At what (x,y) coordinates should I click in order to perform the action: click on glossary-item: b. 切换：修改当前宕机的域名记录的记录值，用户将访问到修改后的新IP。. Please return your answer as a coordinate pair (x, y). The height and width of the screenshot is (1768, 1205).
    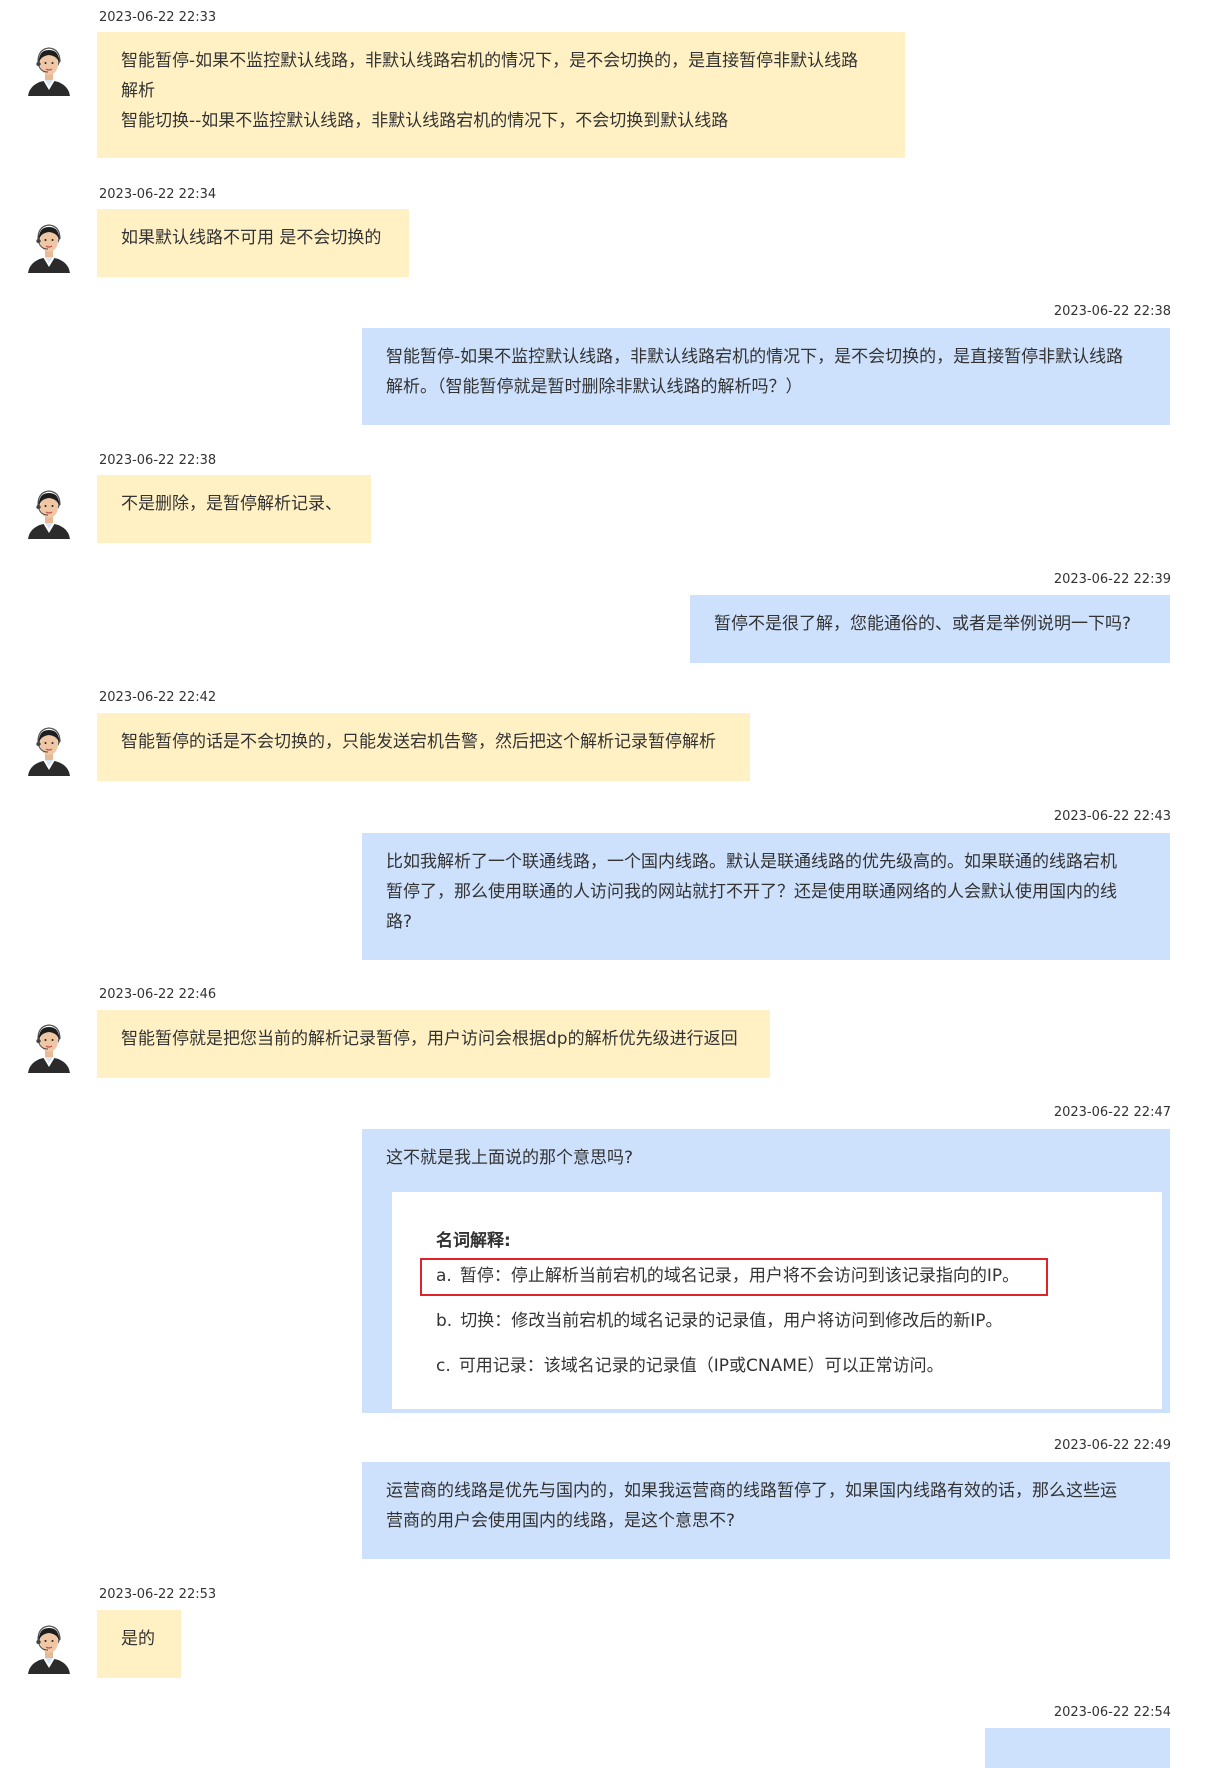
    Looking at the image, I should click on (719, 1321).